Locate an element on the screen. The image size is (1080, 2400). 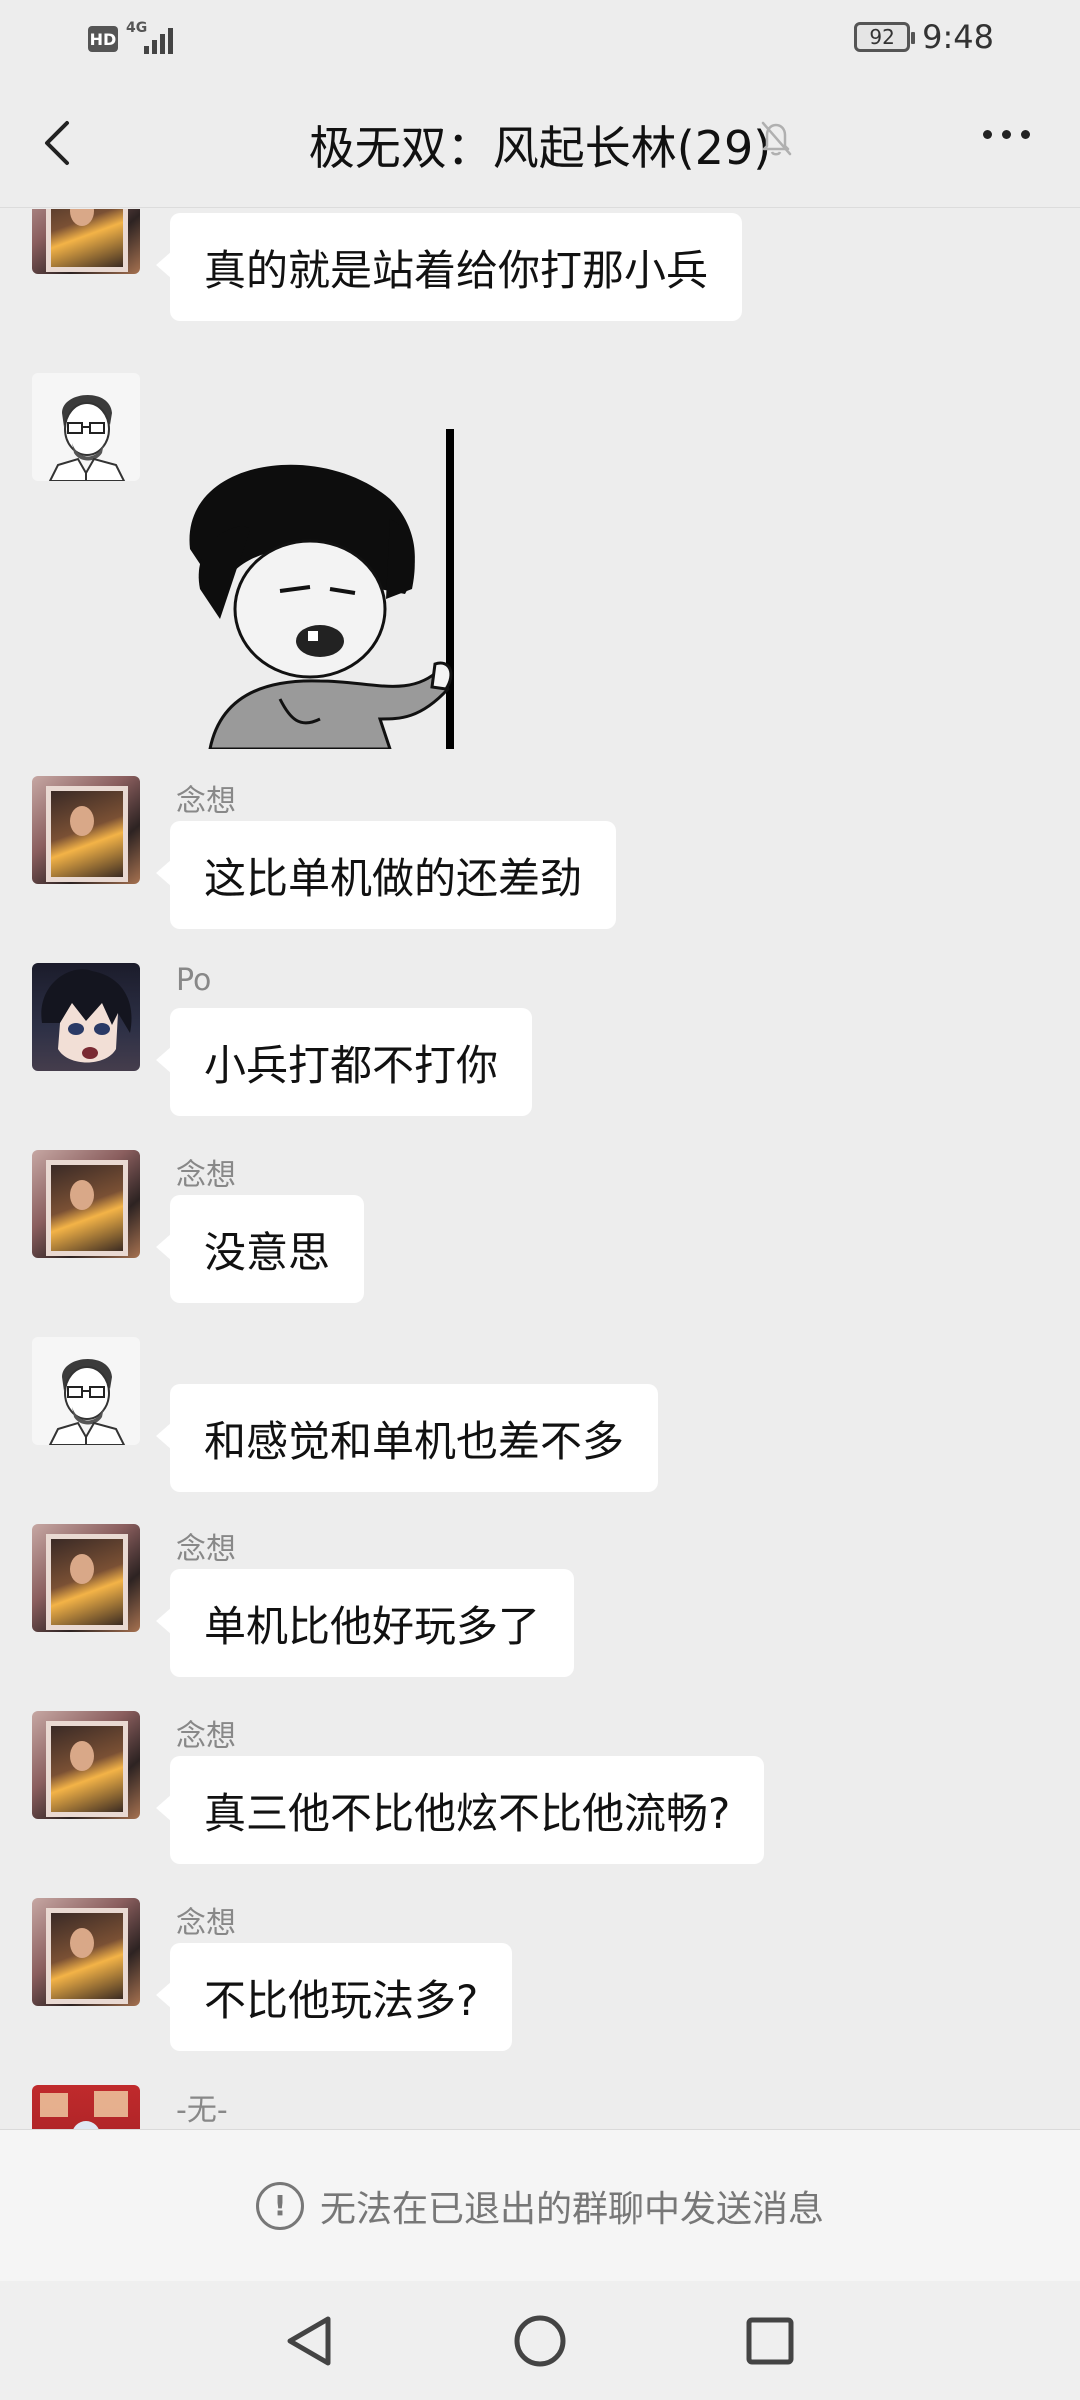
clock: 9:48 is located at coordinates (958, 37).